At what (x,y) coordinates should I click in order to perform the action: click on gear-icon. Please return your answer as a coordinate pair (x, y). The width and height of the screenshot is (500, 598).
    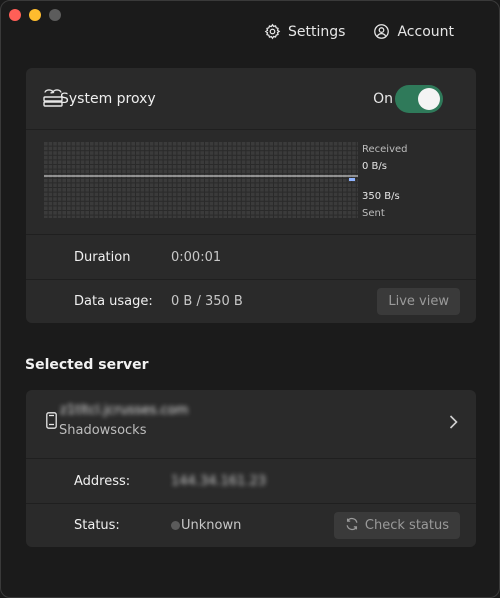
    Looking at the image, I should click on (272, 31).